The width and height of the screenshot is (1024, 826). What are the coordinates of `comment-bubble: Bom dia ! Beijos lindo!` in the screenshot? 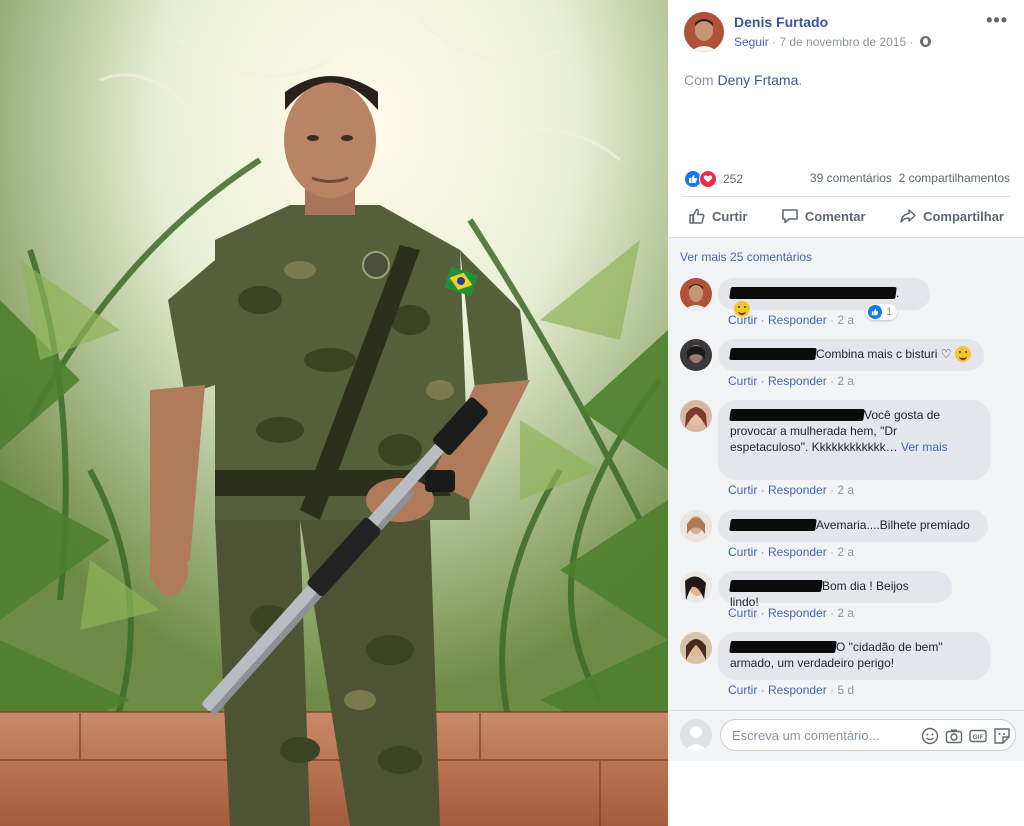 It's located at (835, 590).